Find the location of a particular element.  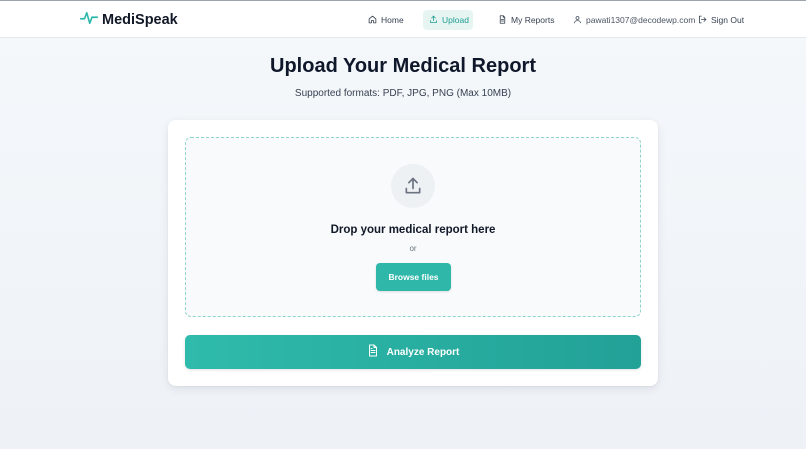

upload-arrow-icon is located at coordinates (413, 186).